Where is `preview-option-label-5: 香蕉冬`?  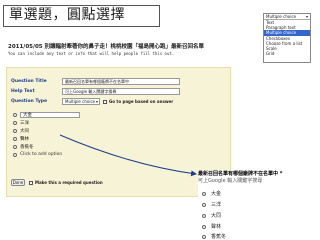 preview-option-label-5: 香蕉冬 is located at coordinates (219, 237).